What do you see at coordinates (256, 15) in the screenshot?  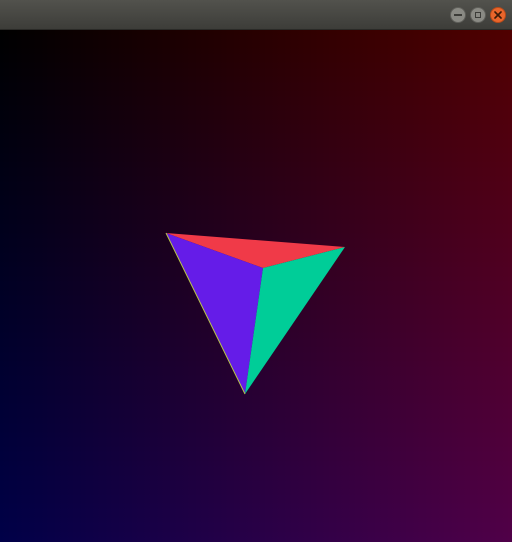 I see `title-bar` at bounding box center [256, 15].